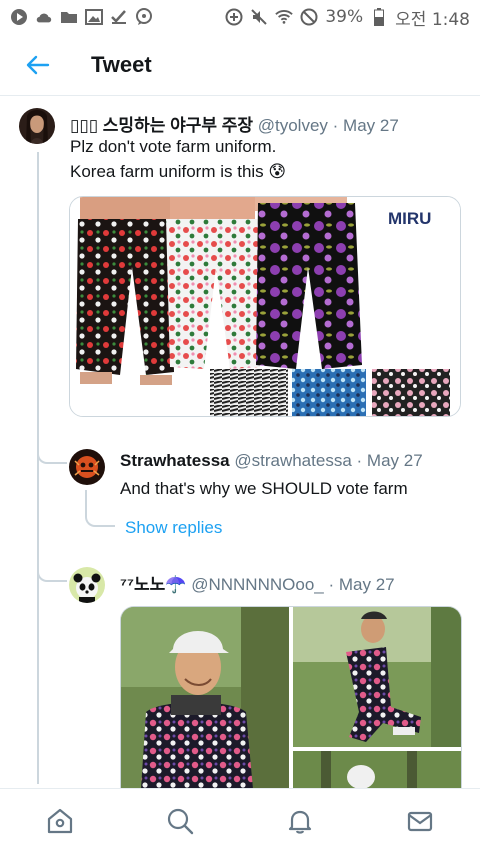  Describe the element at coordinates (144, 17) in the screenshot. I see `chat-bubble-icon` at that location.